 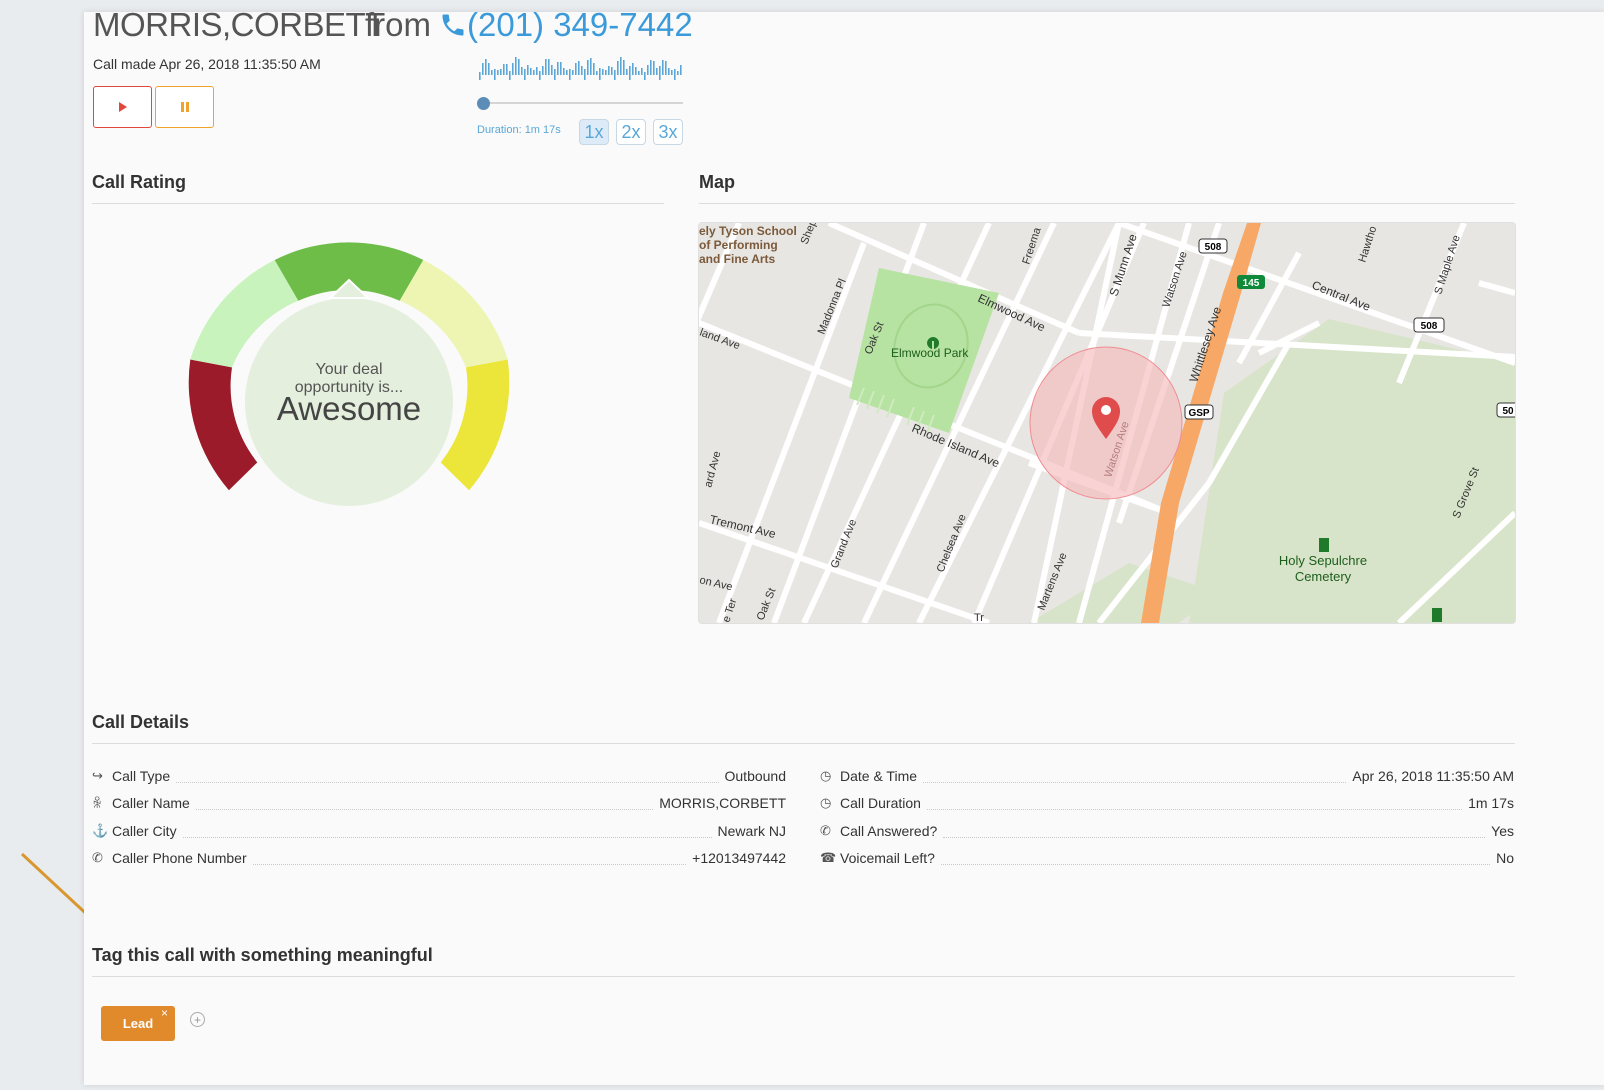 What do you see at coordinates (1508, 411) in the screenshot?
I see `shield-50: 50` at bounding box center [1508, 411].